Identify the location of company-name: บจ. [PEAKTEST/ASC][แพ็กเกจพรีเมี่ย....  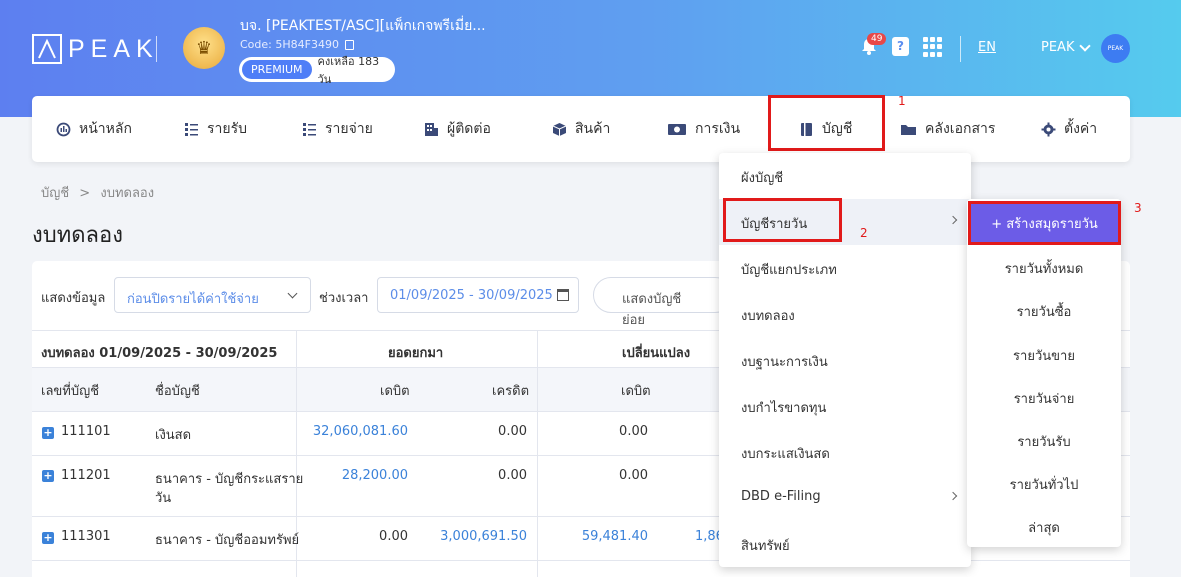
(363, 26).